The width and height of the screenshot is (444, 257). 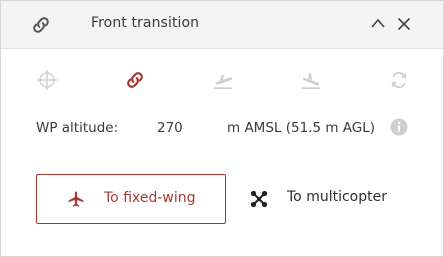 I want to click on refresh-icon, so click(x=399, y=80).